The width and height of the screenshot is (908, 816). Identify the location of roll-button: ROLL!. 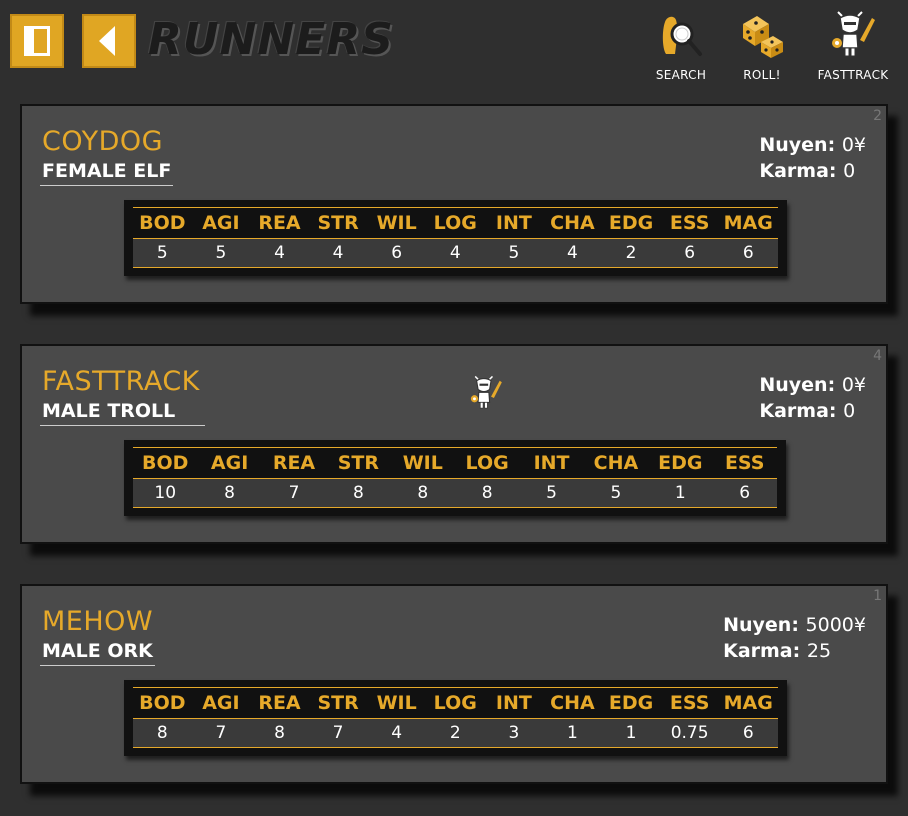
(762, 46).